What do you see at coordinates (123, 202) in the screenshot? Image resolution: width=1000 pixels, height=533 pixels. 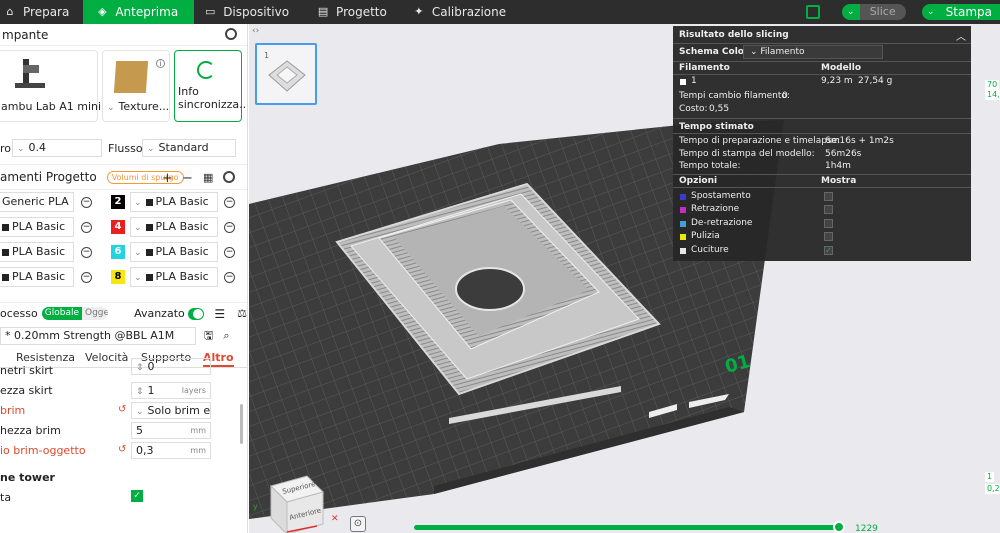 I see `filament-row: Generic PLA − 2 ⌄ PLA Basic −` at bounding box center [123, 202].